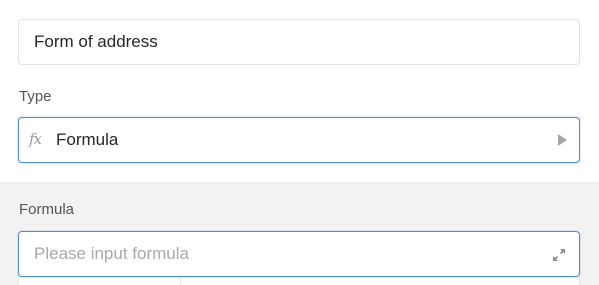 Image resolution: width=599 pixels, height=285 pixels. Describe the element at coordinates (35, 139) in the screenshot. I see `fx-icon: fx` at that location.